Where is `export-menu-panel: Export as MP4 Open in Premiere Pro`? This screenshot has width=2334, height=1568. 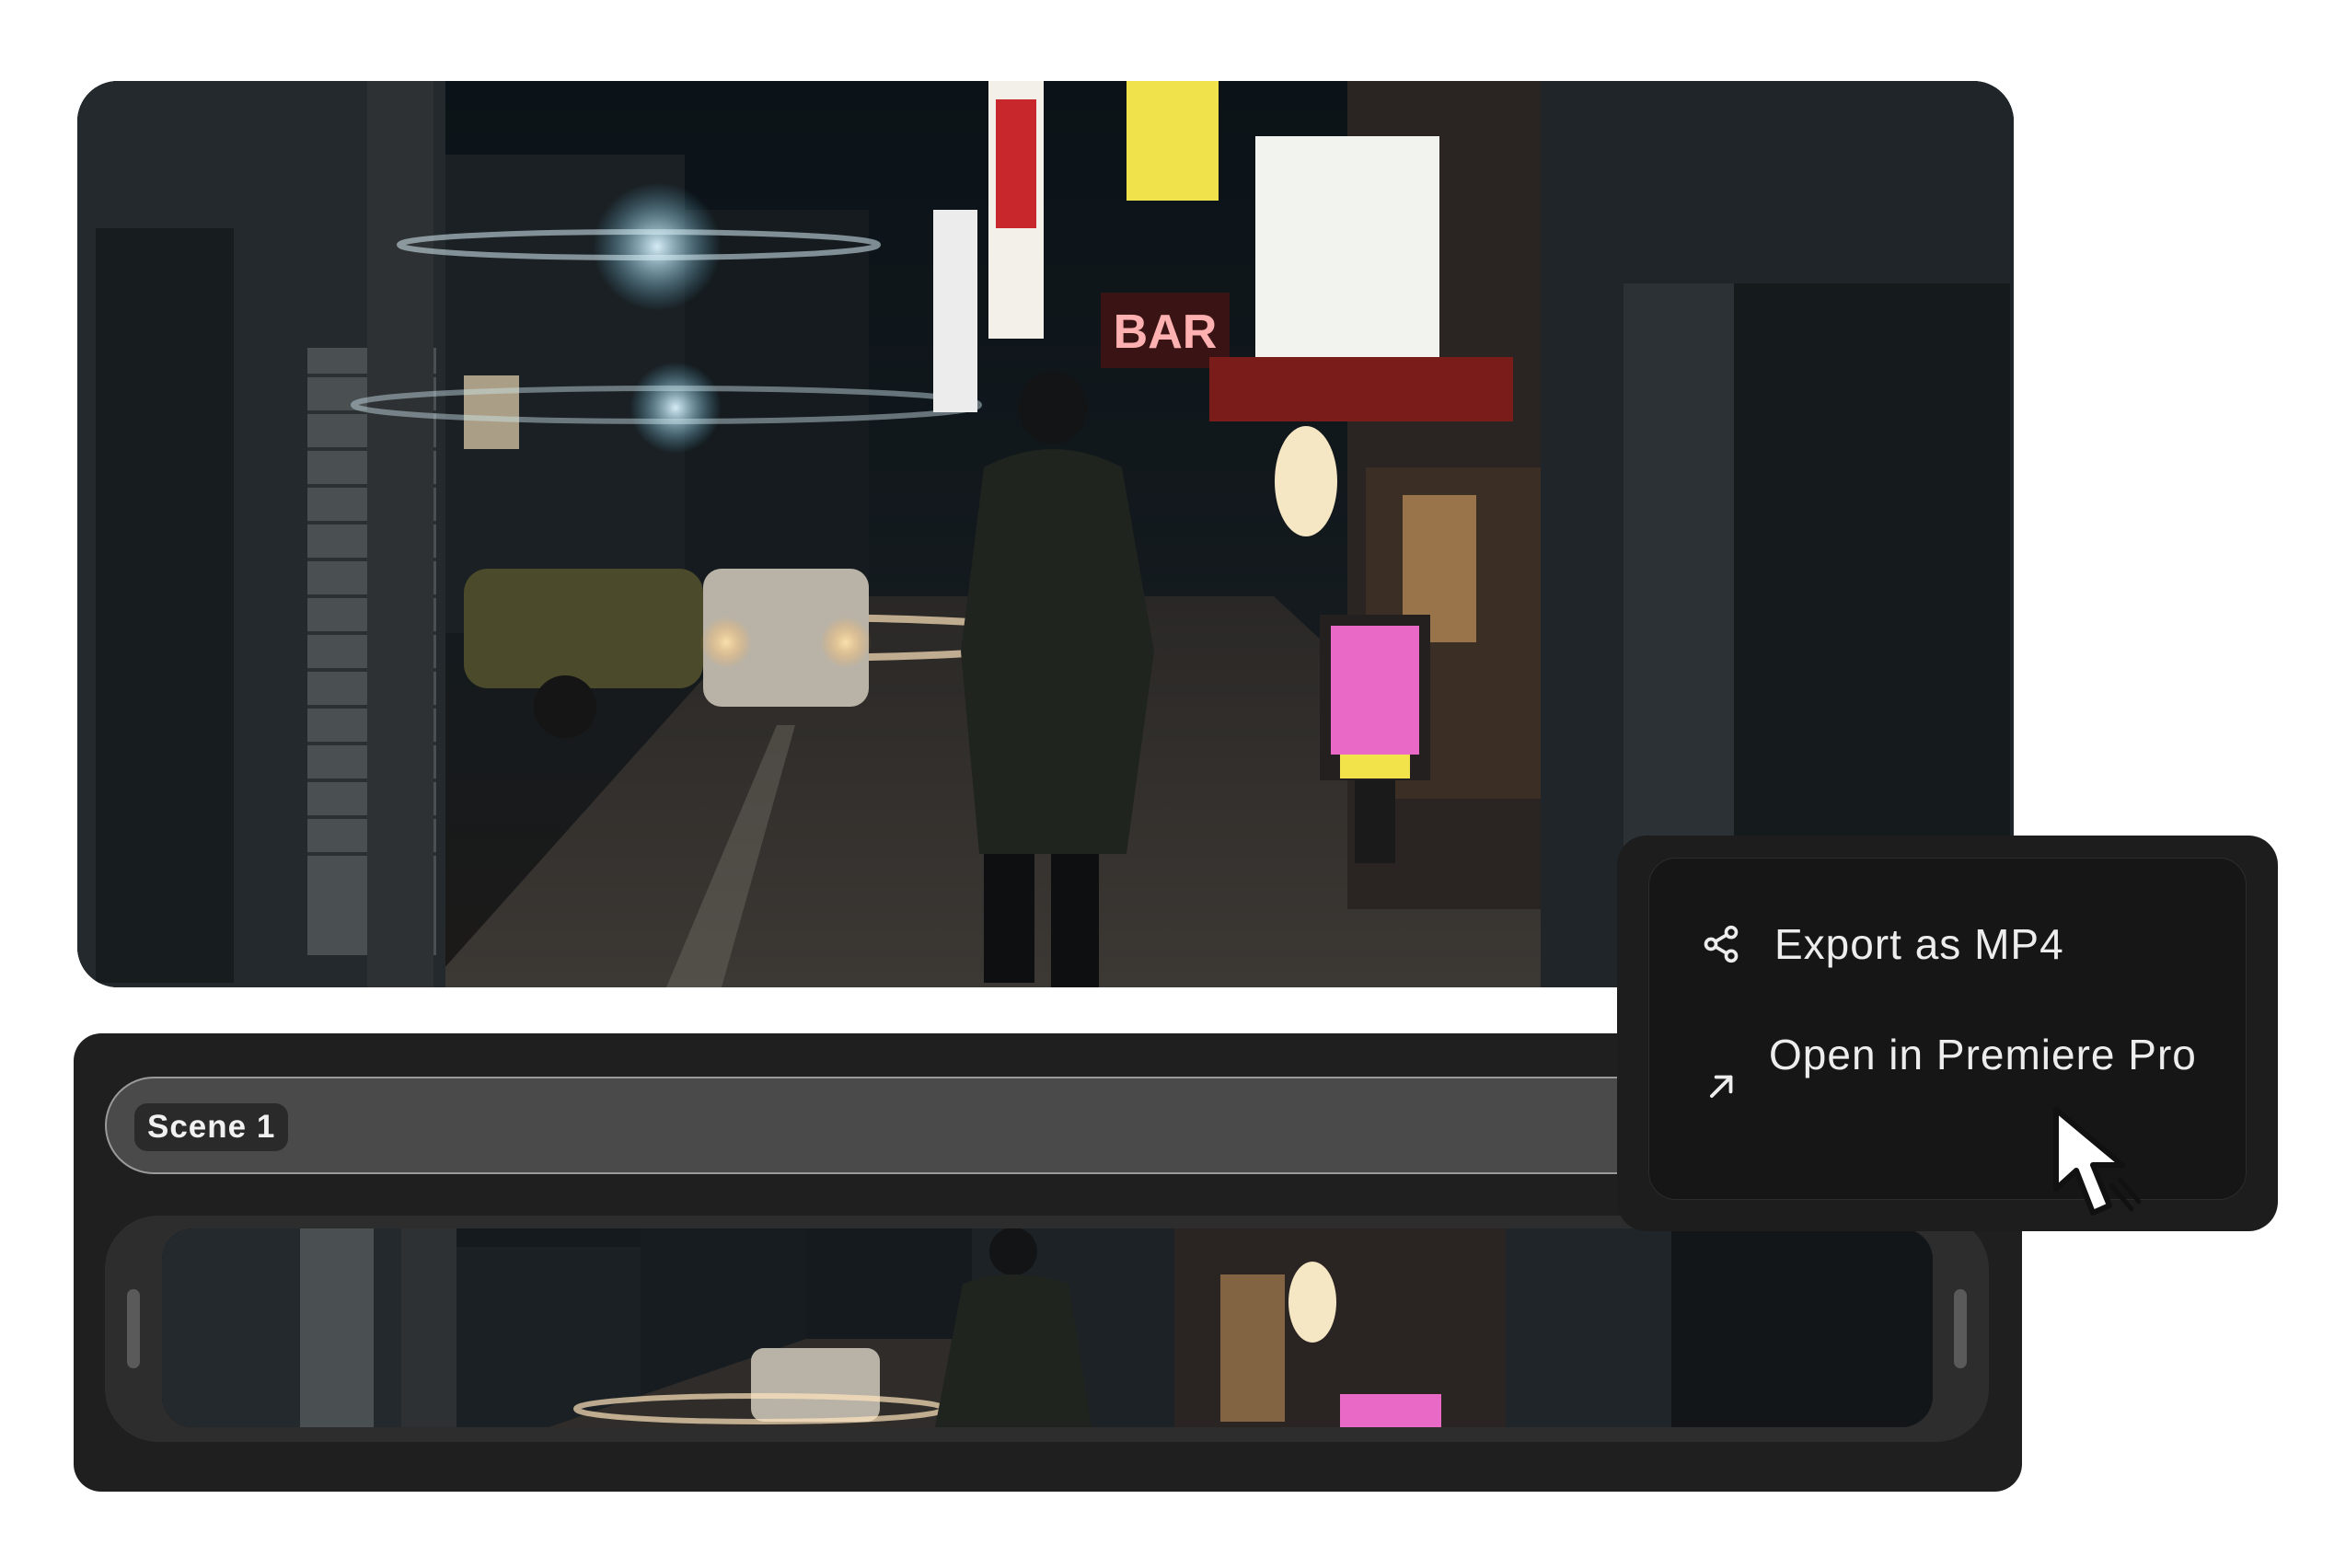 export-menu-panel: Export as MP4 Open in Premiere Pro is located at coordinates (1948, 1029).